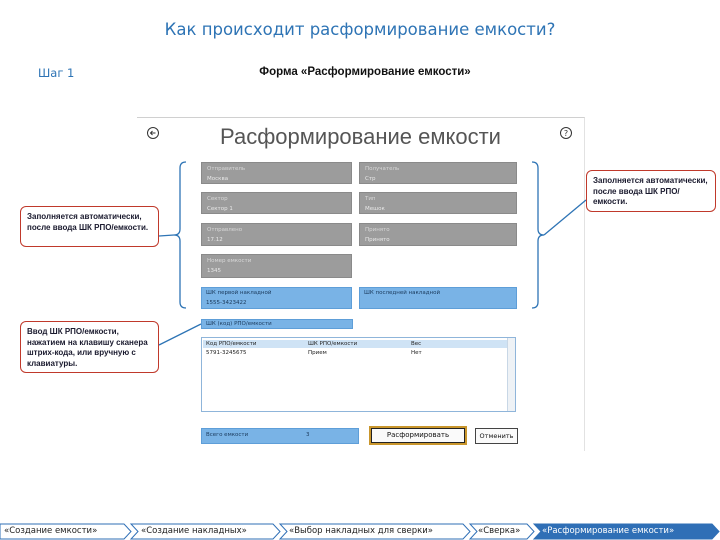  I want to click on breadcrumb-item: «Создание емкости», so click(50, 531).